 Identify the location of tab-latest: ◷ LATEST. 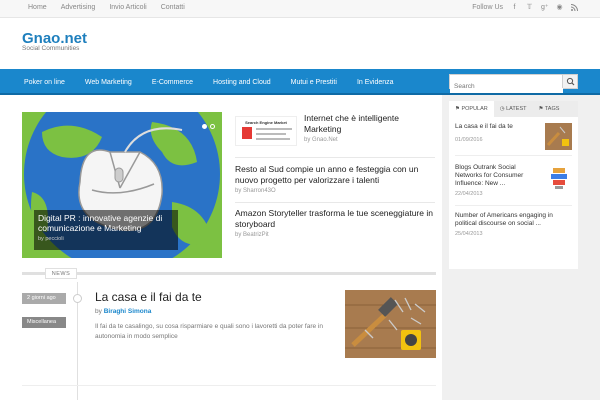
(513, 109).